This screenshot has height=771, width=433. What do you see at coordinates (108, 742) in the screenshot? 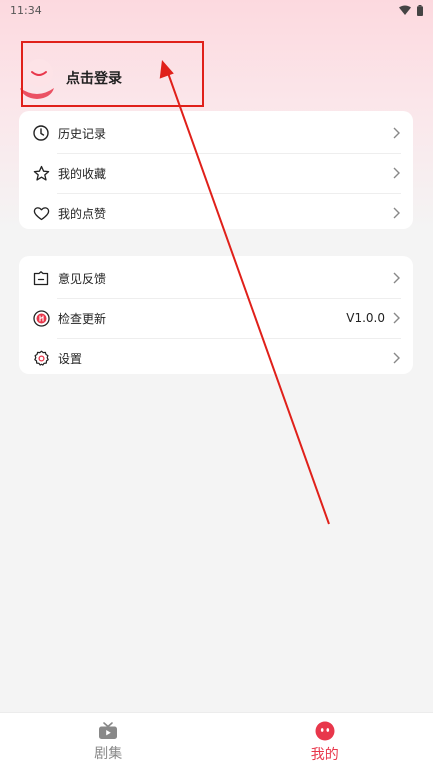
I see `tab-drama: 剧集` at bounding box center [108, 742].